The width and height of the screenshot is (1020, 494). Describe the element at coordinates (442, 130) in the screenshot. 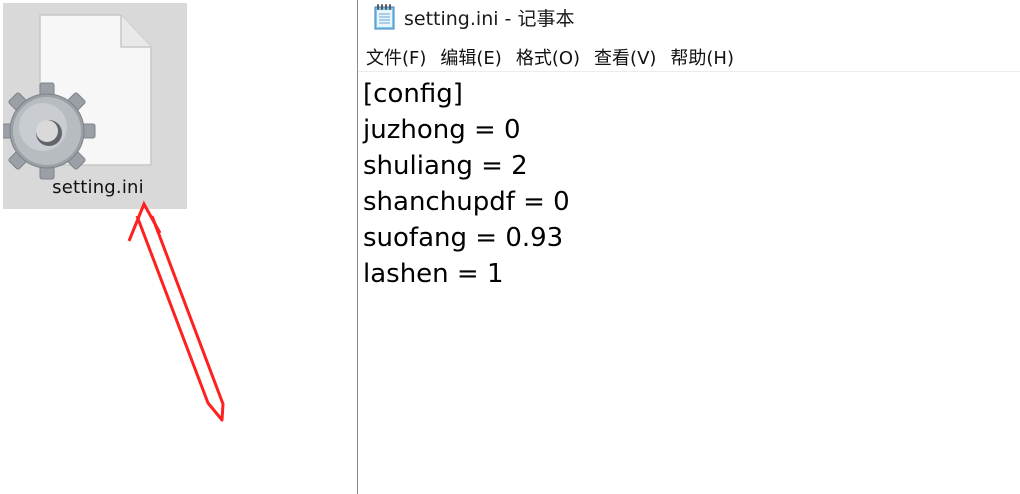

I see `editor-line: juzhong = 0` at that location.